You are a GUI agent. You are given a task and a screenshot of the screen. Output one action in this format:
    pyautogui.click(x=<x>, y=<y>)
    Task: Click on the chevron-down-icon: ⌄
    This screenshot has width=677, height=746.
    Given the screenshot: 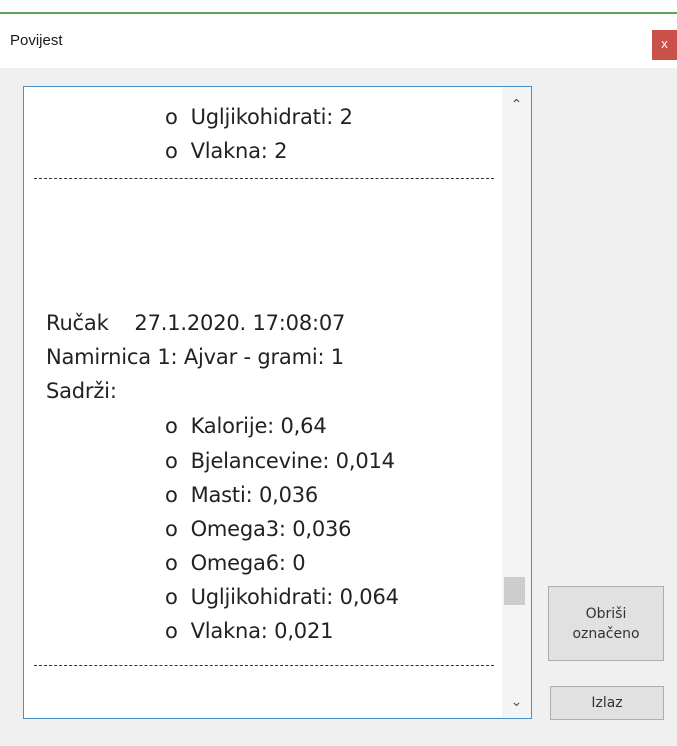 What is the action you would take?
    pyautogui.click(x=516, y=702)
    